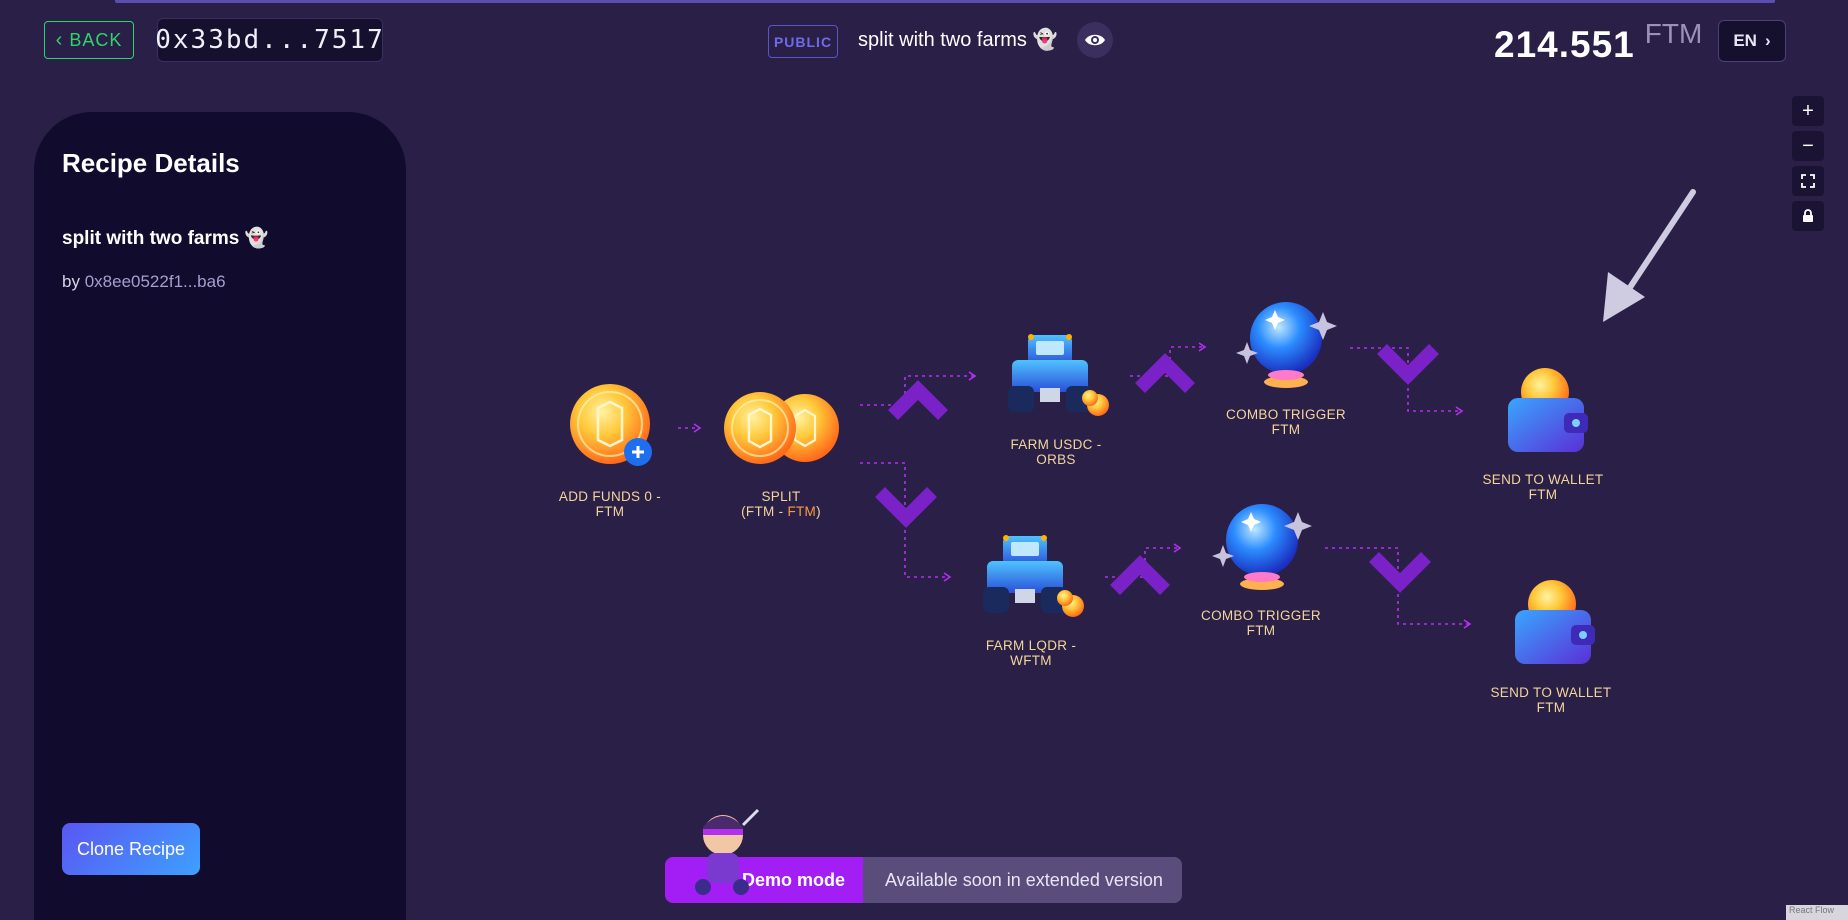 The width and height of the screenshot is (1848, 920). What do you see at coordinates (1649, 255) in the screenshot?
I see `annotation-arrow` at bounding box center [1649, 255].